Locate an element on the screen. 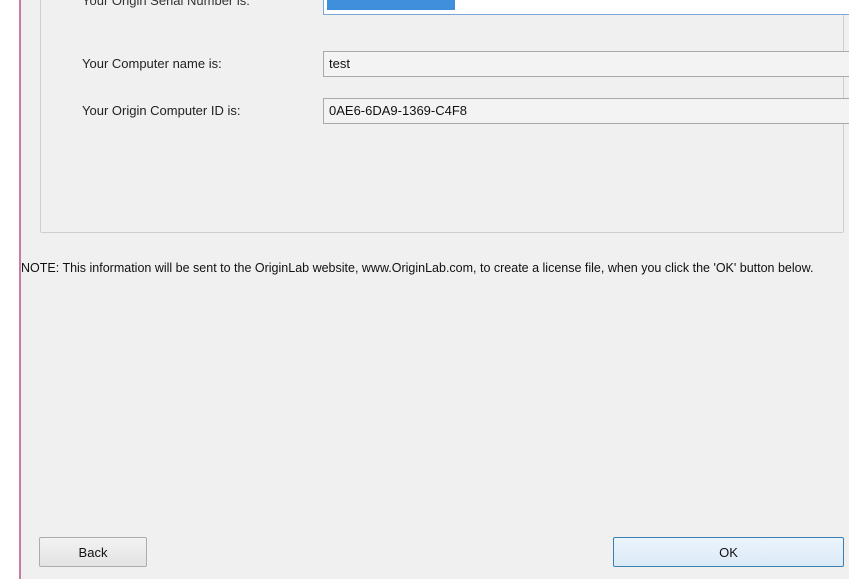  computer-name-label: Your Computer name is: is located at coordinates (152, 63).